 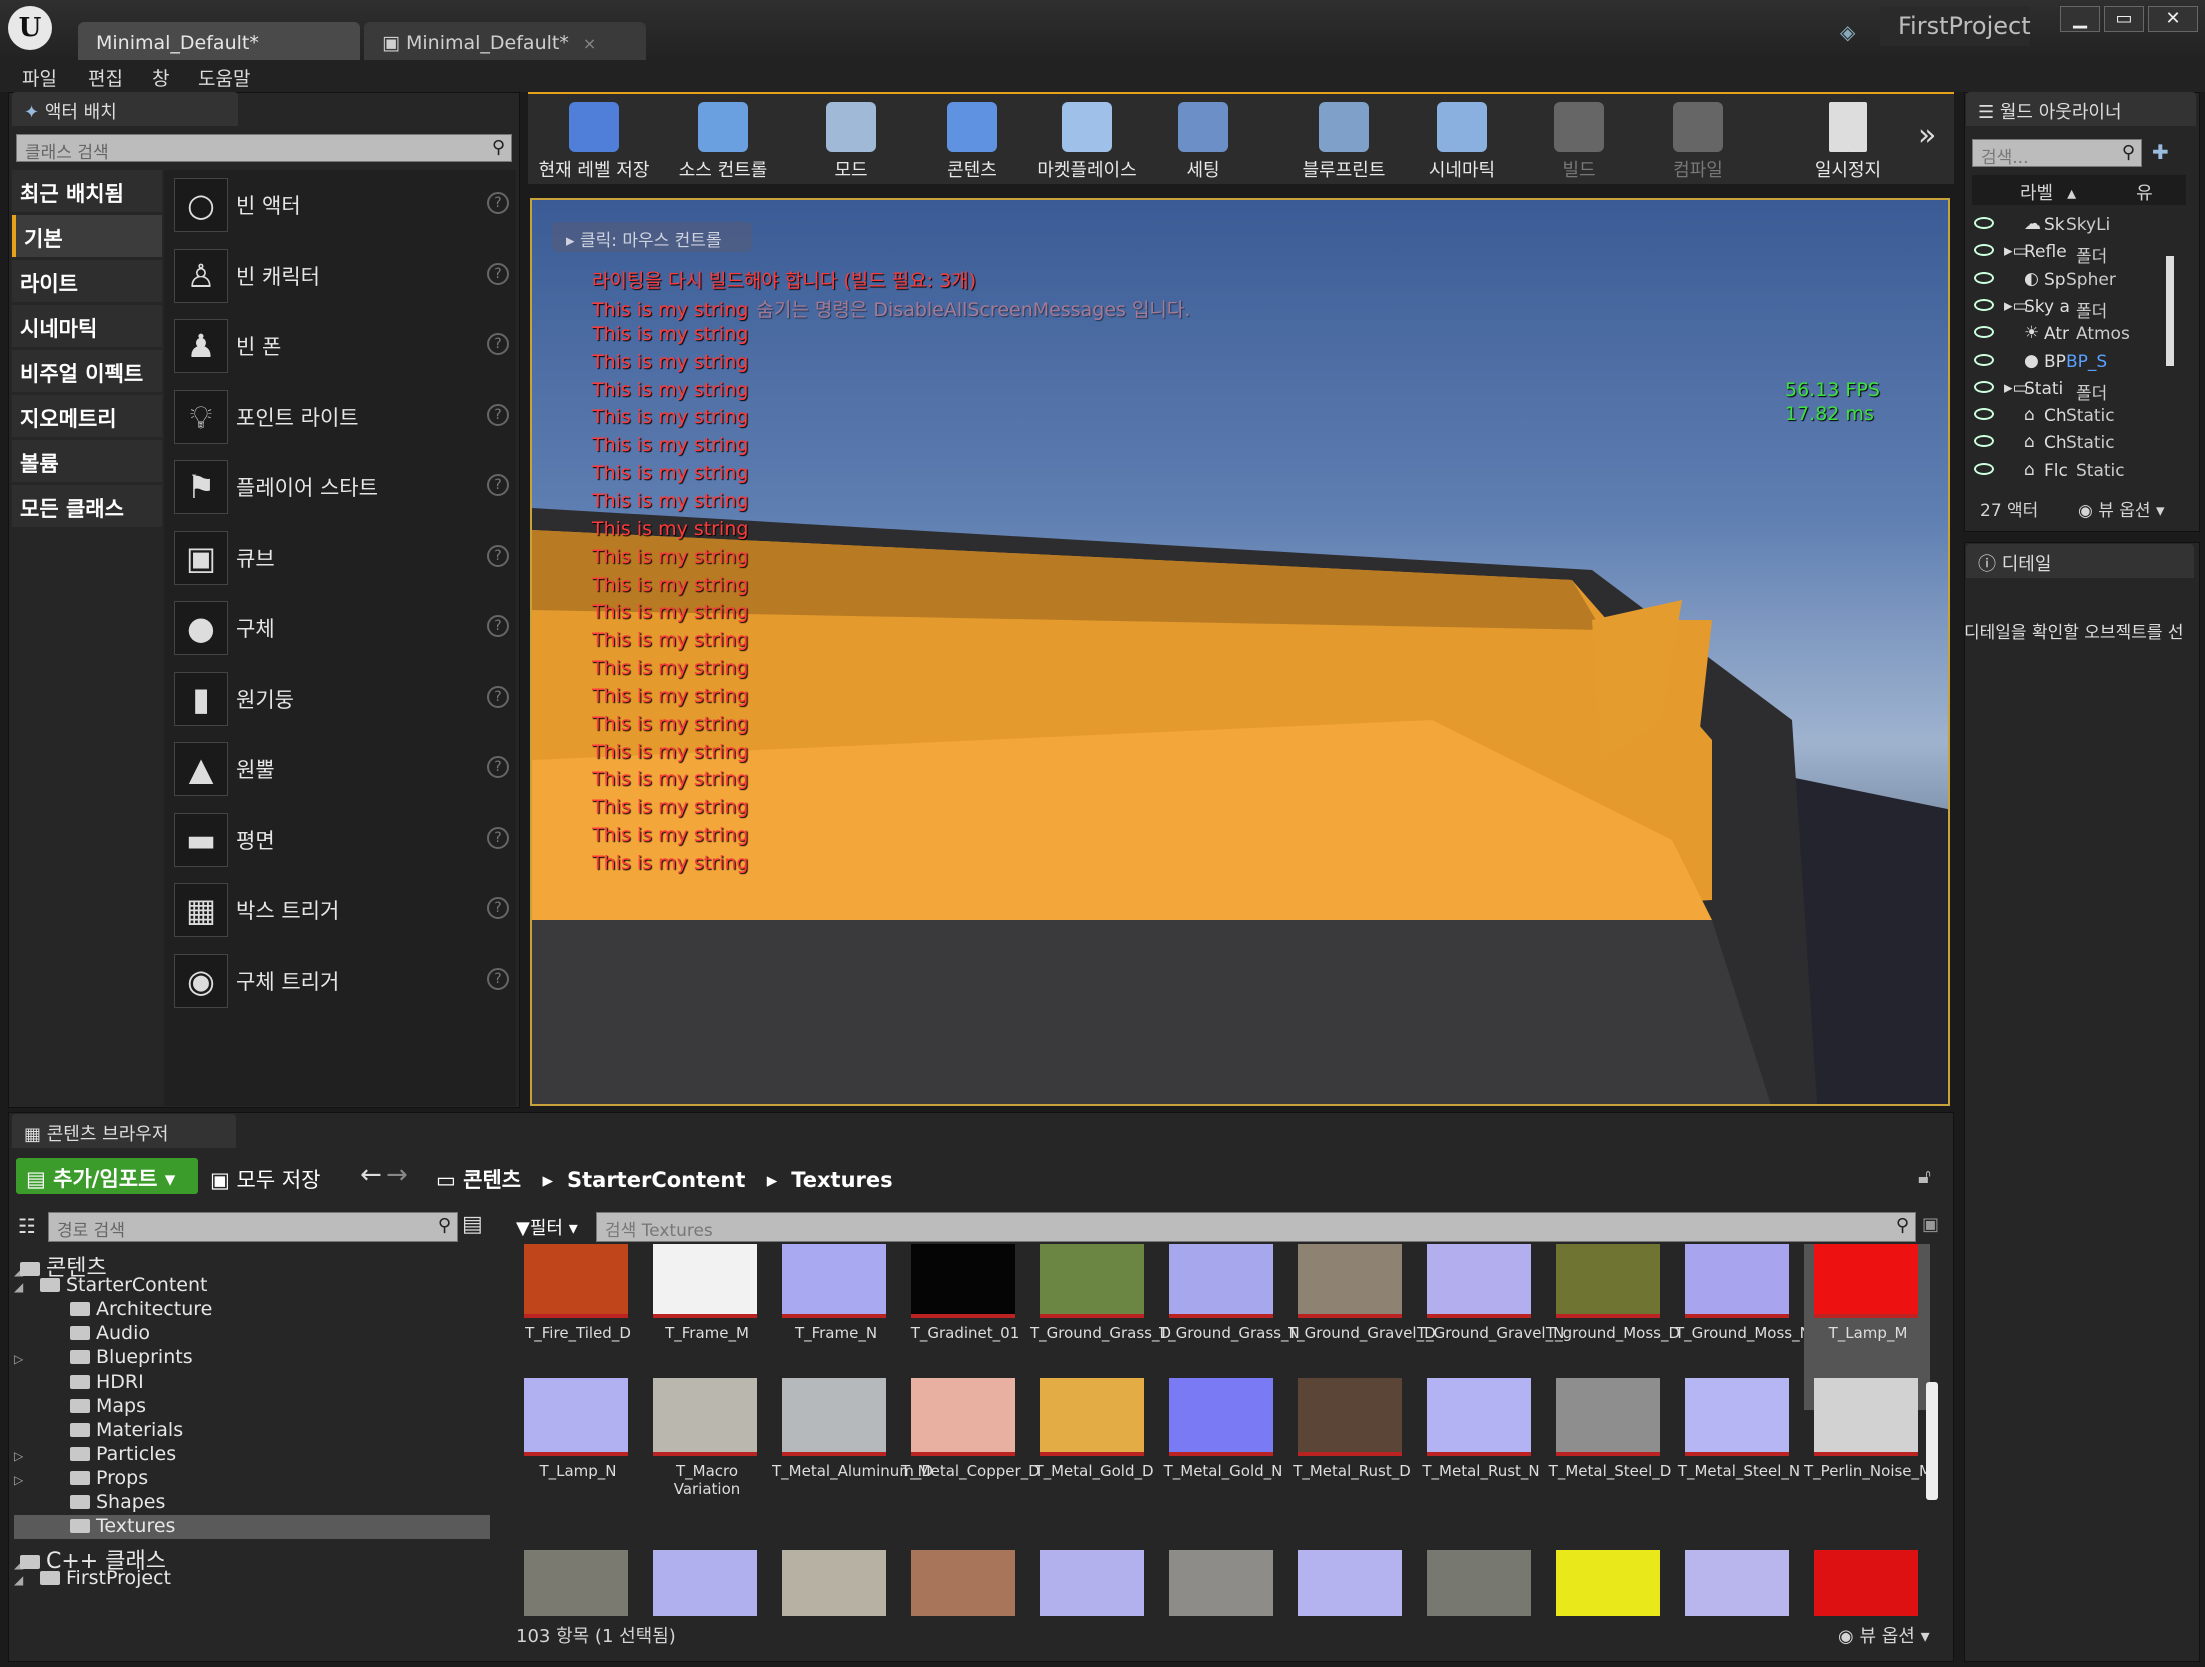 What do you see at coordinates (2057, 153) in the screenshot?
I see `outliner-search-input: 검색... ⚲` at bounding box center [2057, 153].